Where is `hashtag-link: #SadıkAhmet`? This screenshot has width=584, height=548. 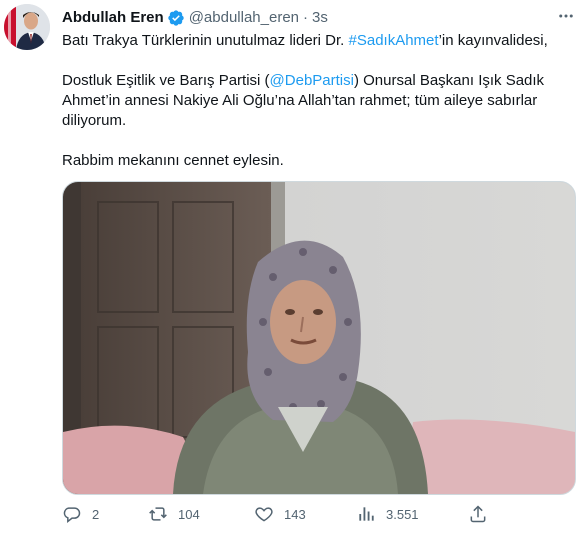 hashtag-link: #SadıkAhmet is located at coordinates (394, 40).